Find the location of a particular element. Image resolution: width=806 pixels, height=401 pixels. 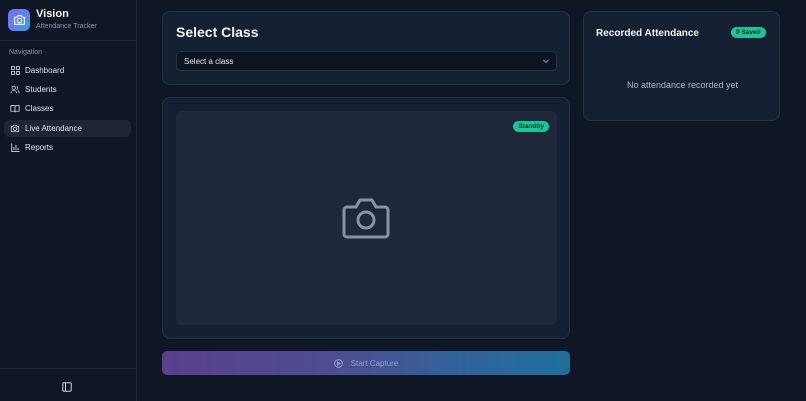

brand: Vision Attendance Tracker is located at coordinates (52, 20).